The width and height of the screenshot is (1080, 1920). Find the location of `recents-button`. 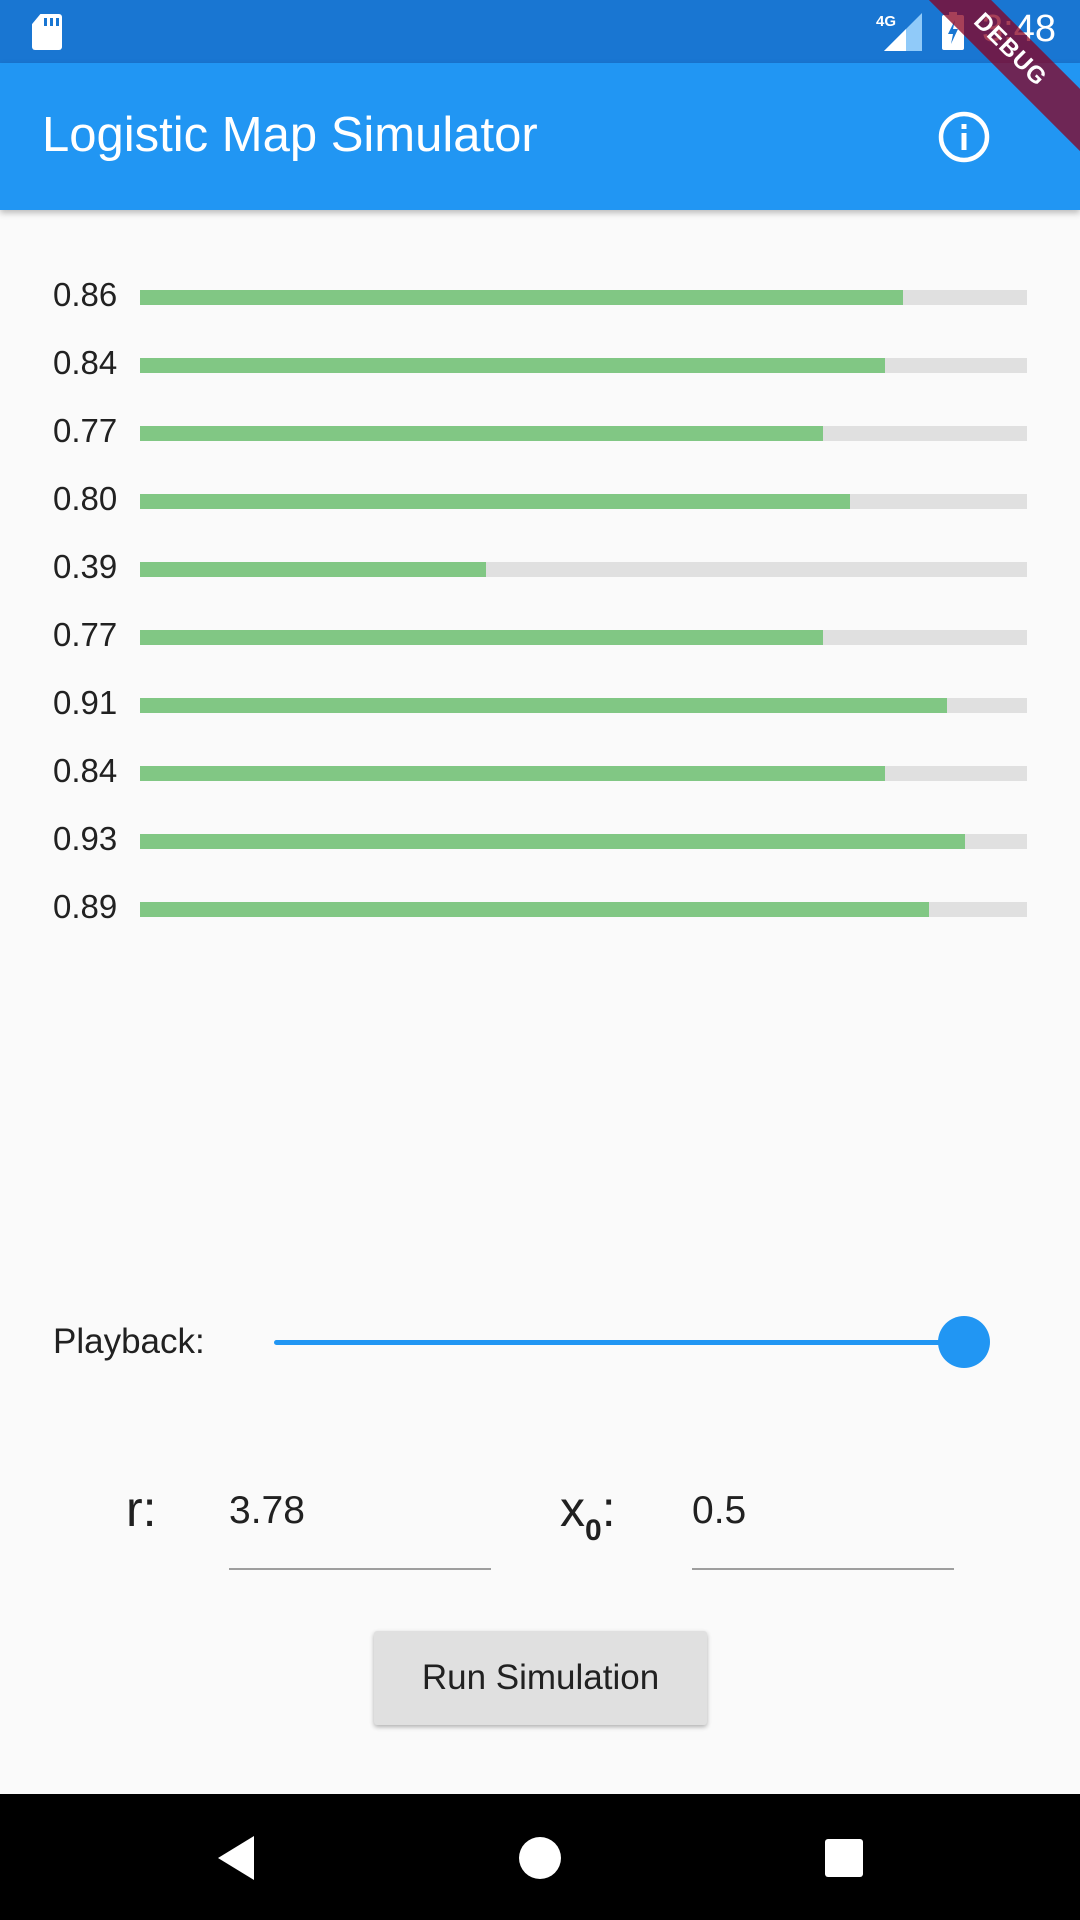

recents-button is located at coordinates (844, 1858).